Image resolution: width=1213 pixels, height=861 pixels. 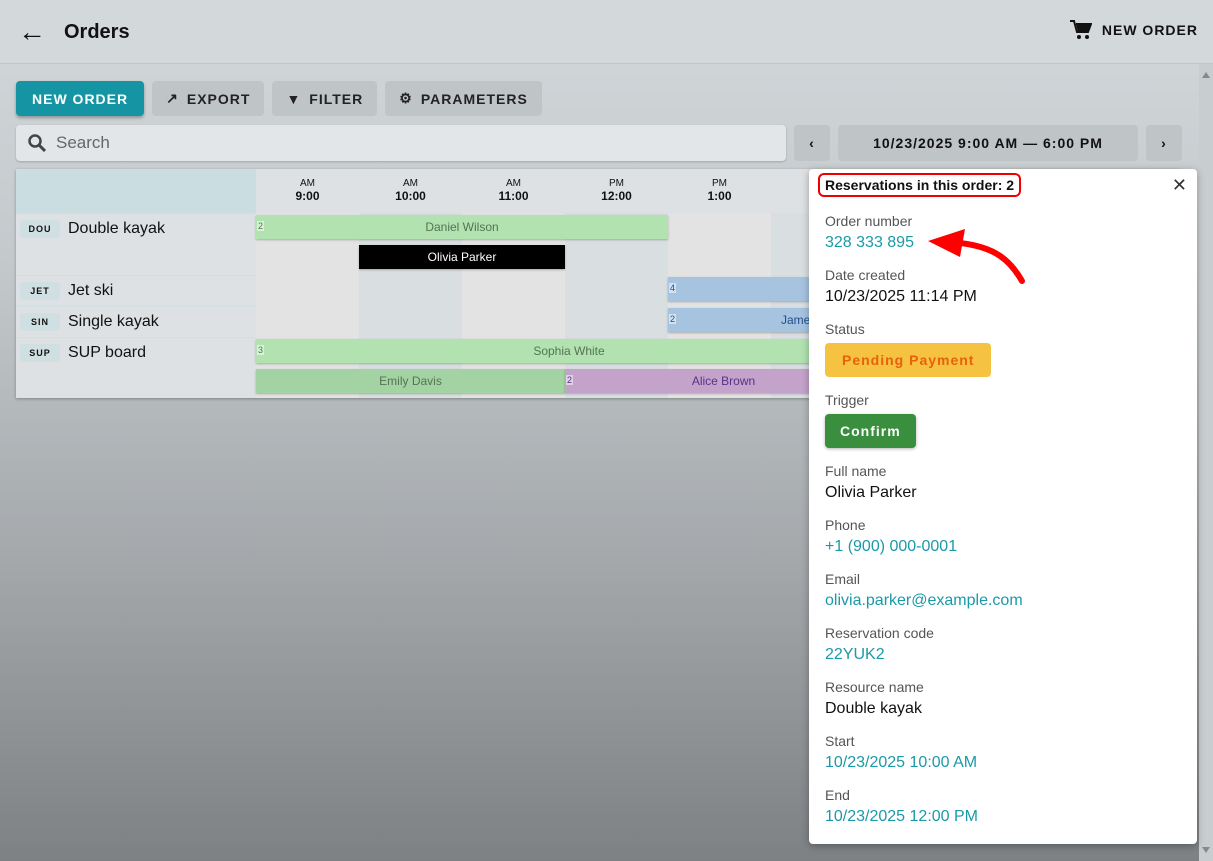 What do you see at coordinates (891, 547) in the screenshot?
I see `phone-link: +1 (900) 000-0001` at bounding box center [891, 547].